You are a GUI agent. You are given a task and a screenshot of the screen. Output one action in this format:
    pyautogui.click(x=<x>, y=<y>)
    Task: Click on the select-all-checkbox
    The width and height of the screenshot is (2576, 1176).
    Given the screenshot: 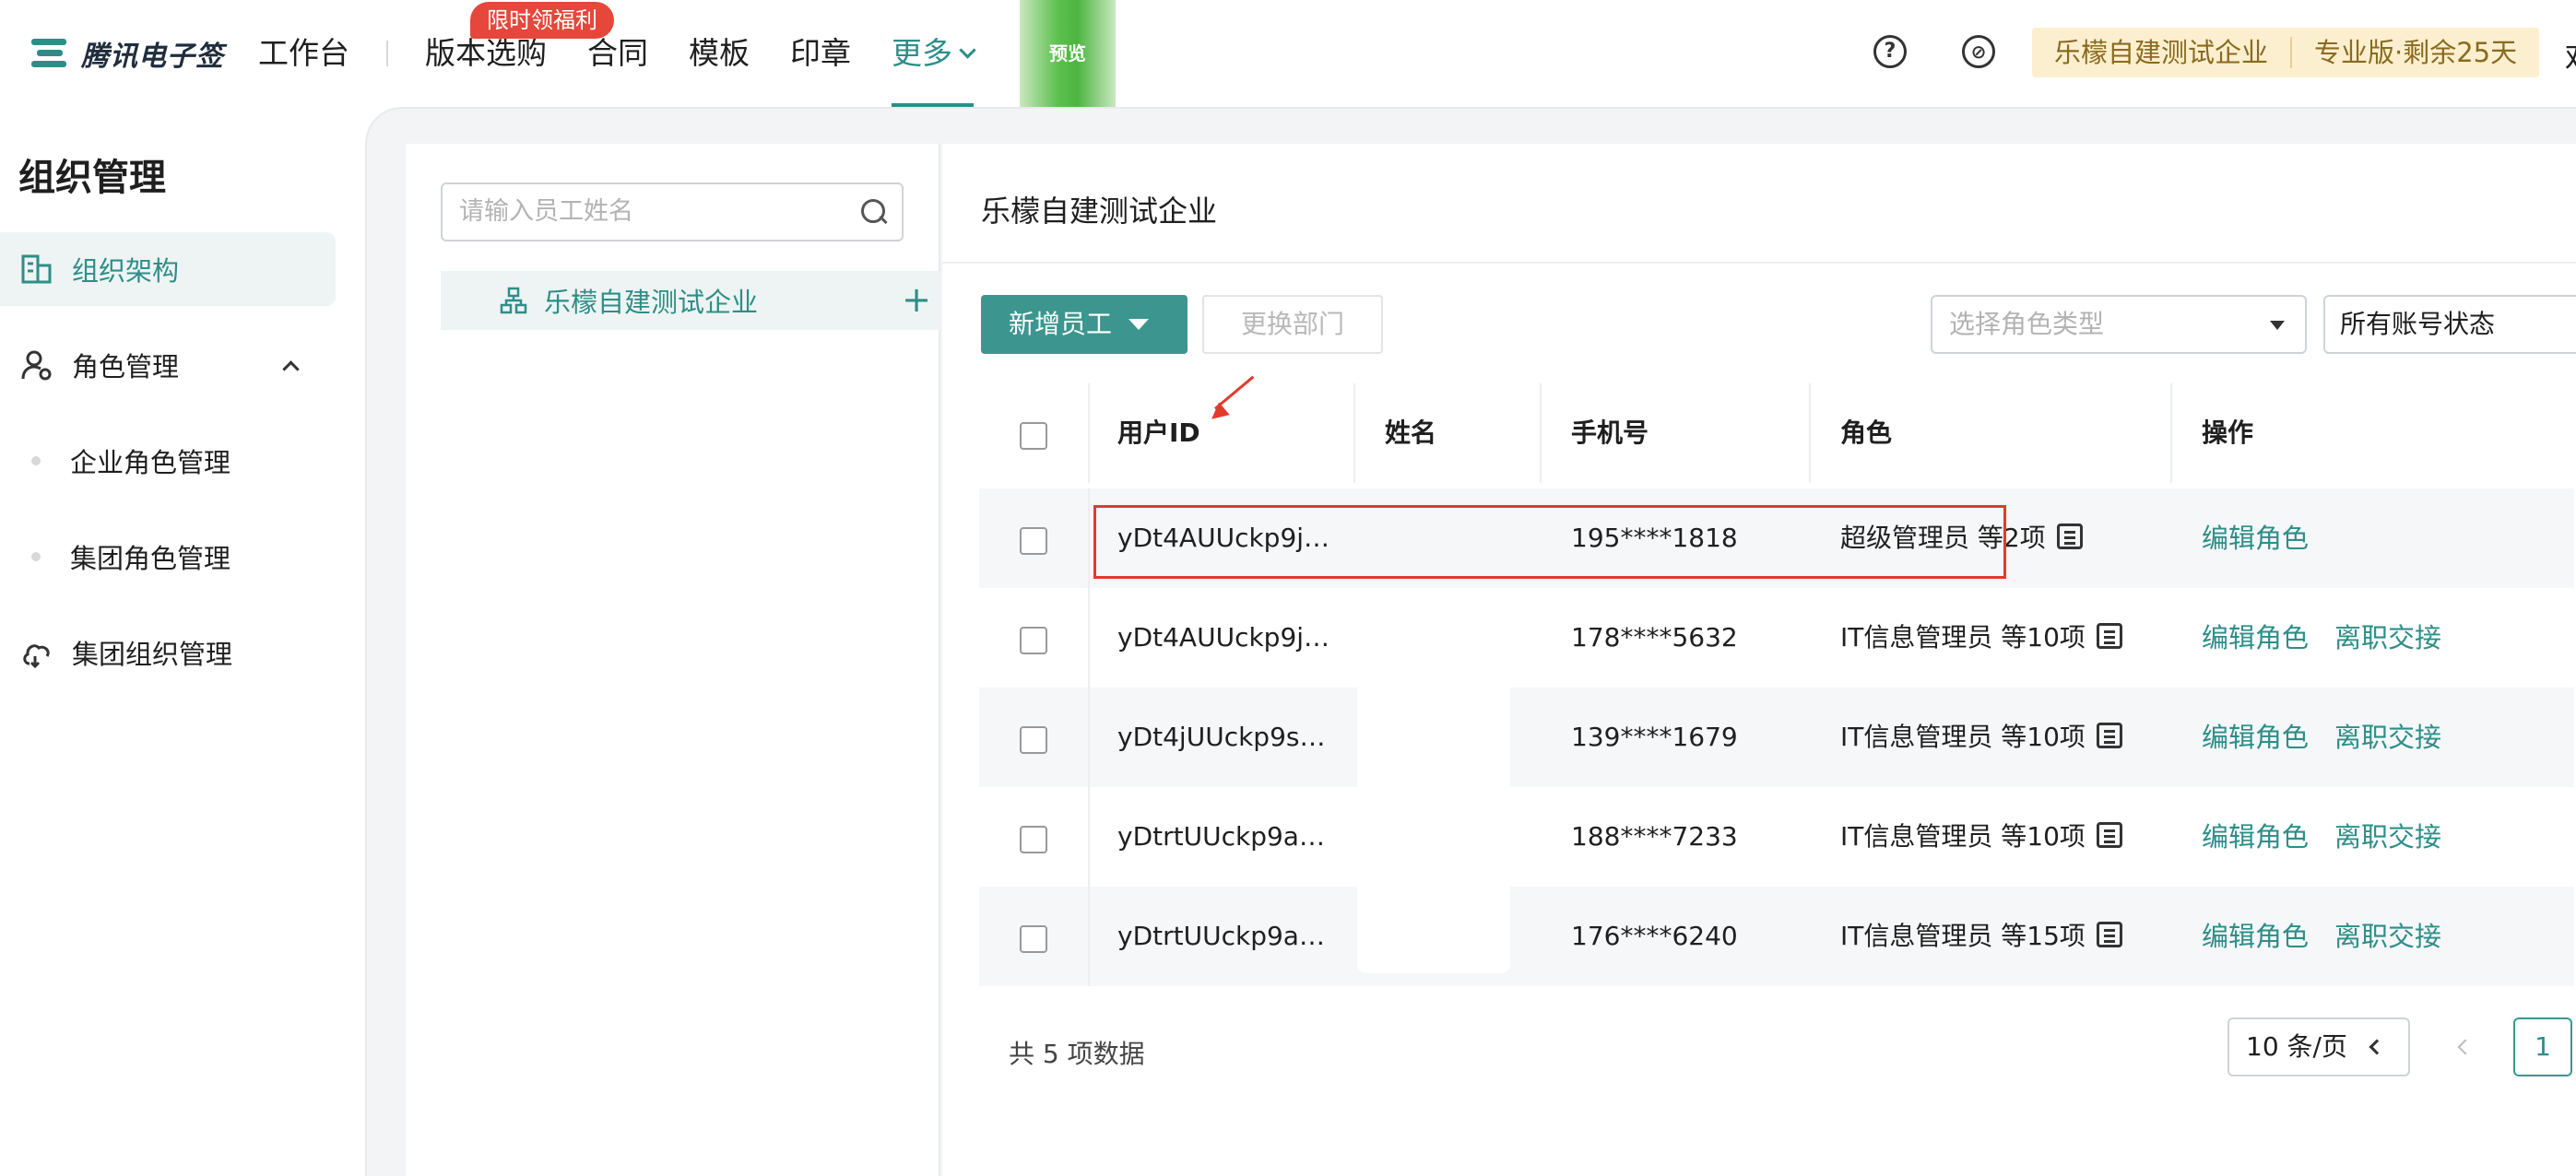 What is the action you would take?
    pyautogui.click(x=1033, y=436)
    